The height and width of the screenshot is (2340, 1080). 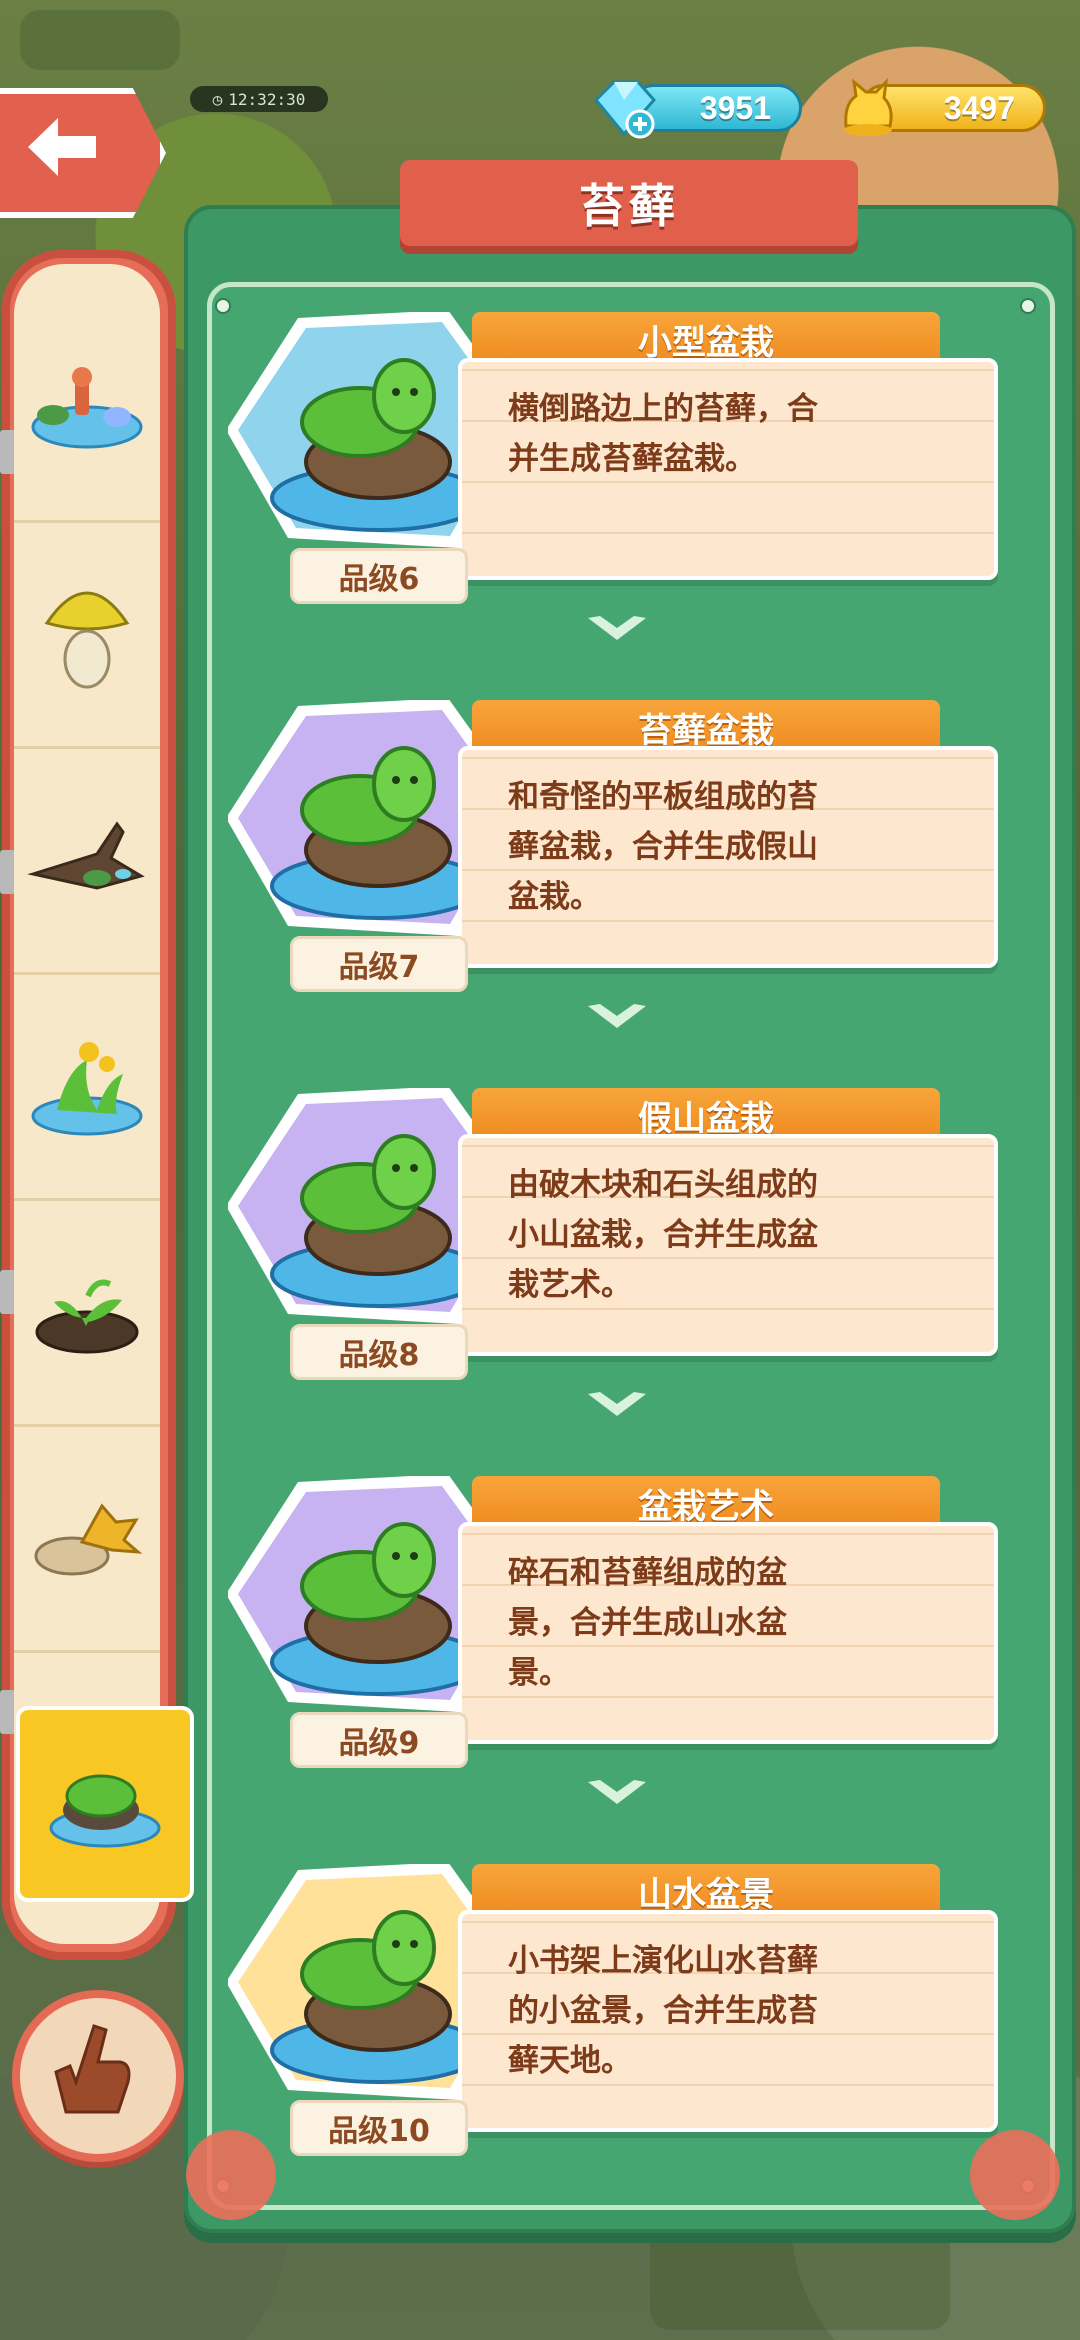 I want to click on rivet, so click(x=1028, y=306).